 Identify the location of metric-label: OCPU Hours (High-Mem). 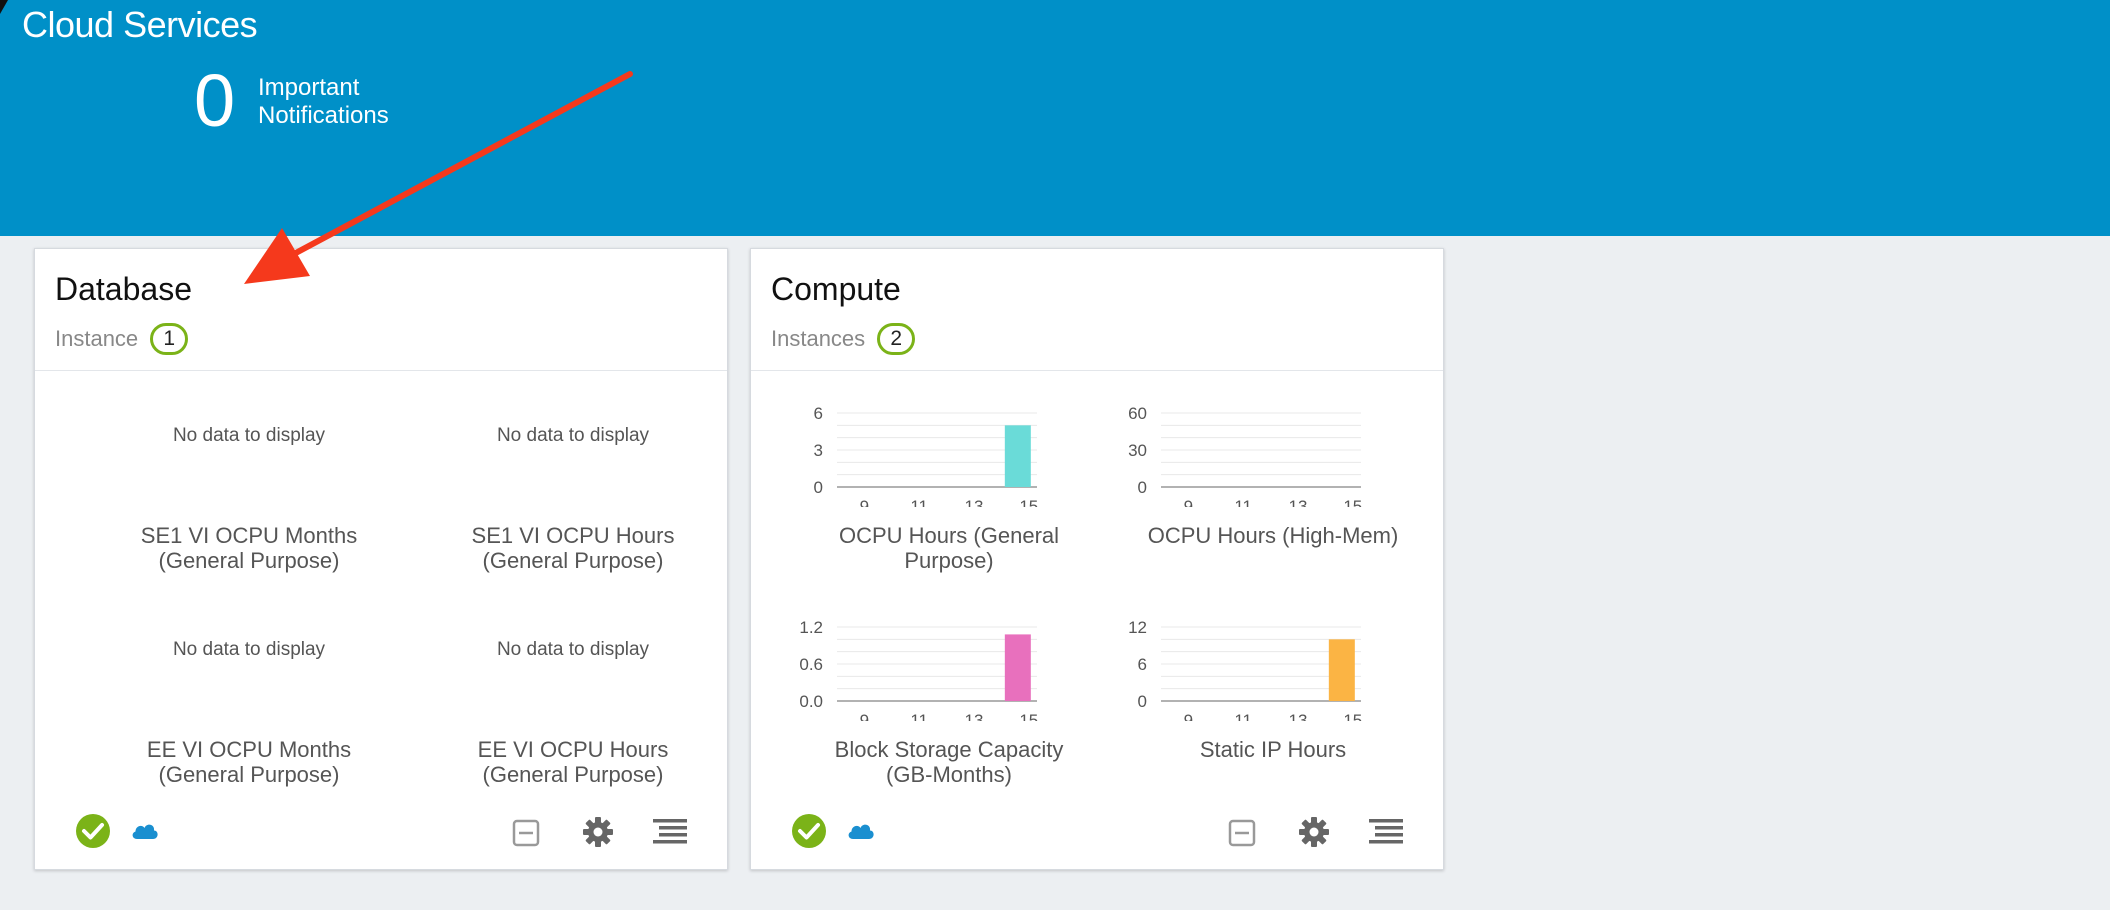
(1273, 535).